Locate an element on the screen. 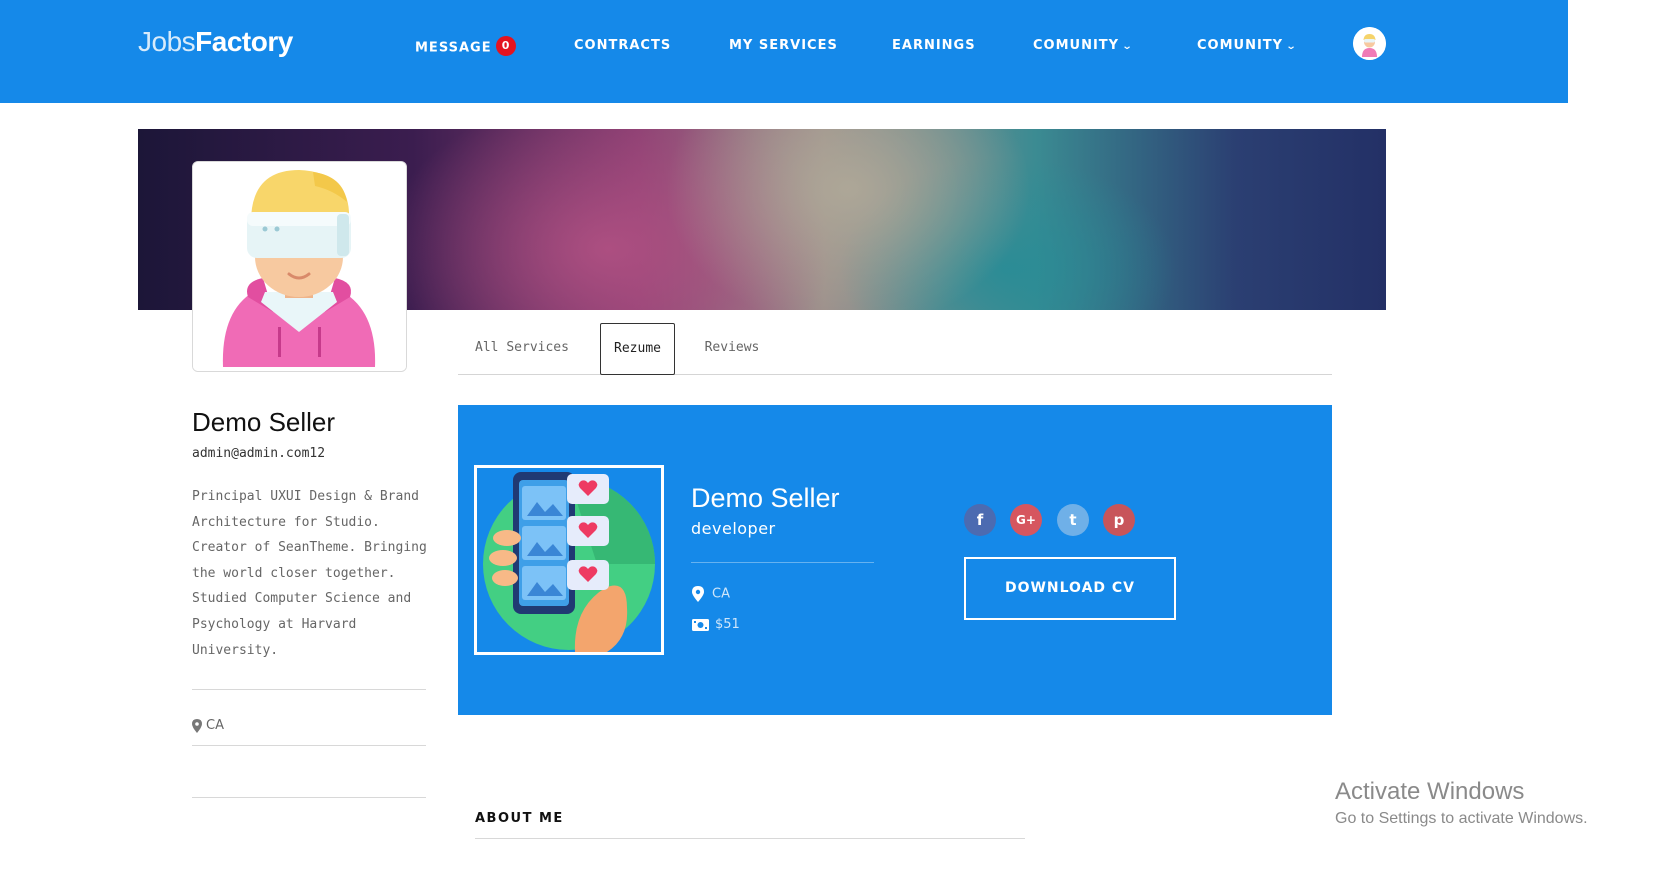 Image resolution: width=1655 pixels, height=894 pixels. tab-rezume: Rezume is located at coordinates (637, 349).